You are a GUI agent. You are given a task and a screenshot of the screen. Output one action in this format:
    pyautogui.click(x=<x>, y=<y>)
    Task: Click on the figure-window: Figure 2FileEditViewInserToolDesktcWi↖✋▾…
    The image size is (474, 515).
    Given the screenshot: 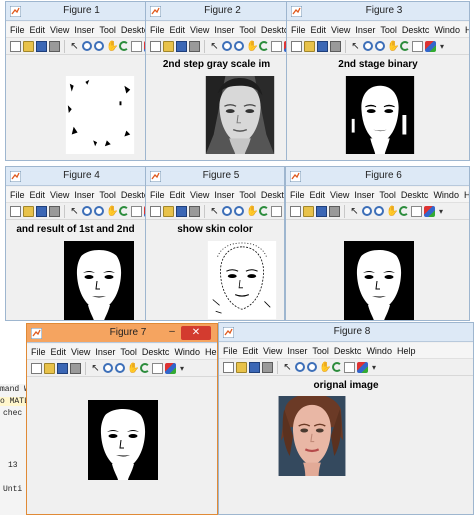 What is the action you would take?
    pyautogui.click(x=216, y=81)
    